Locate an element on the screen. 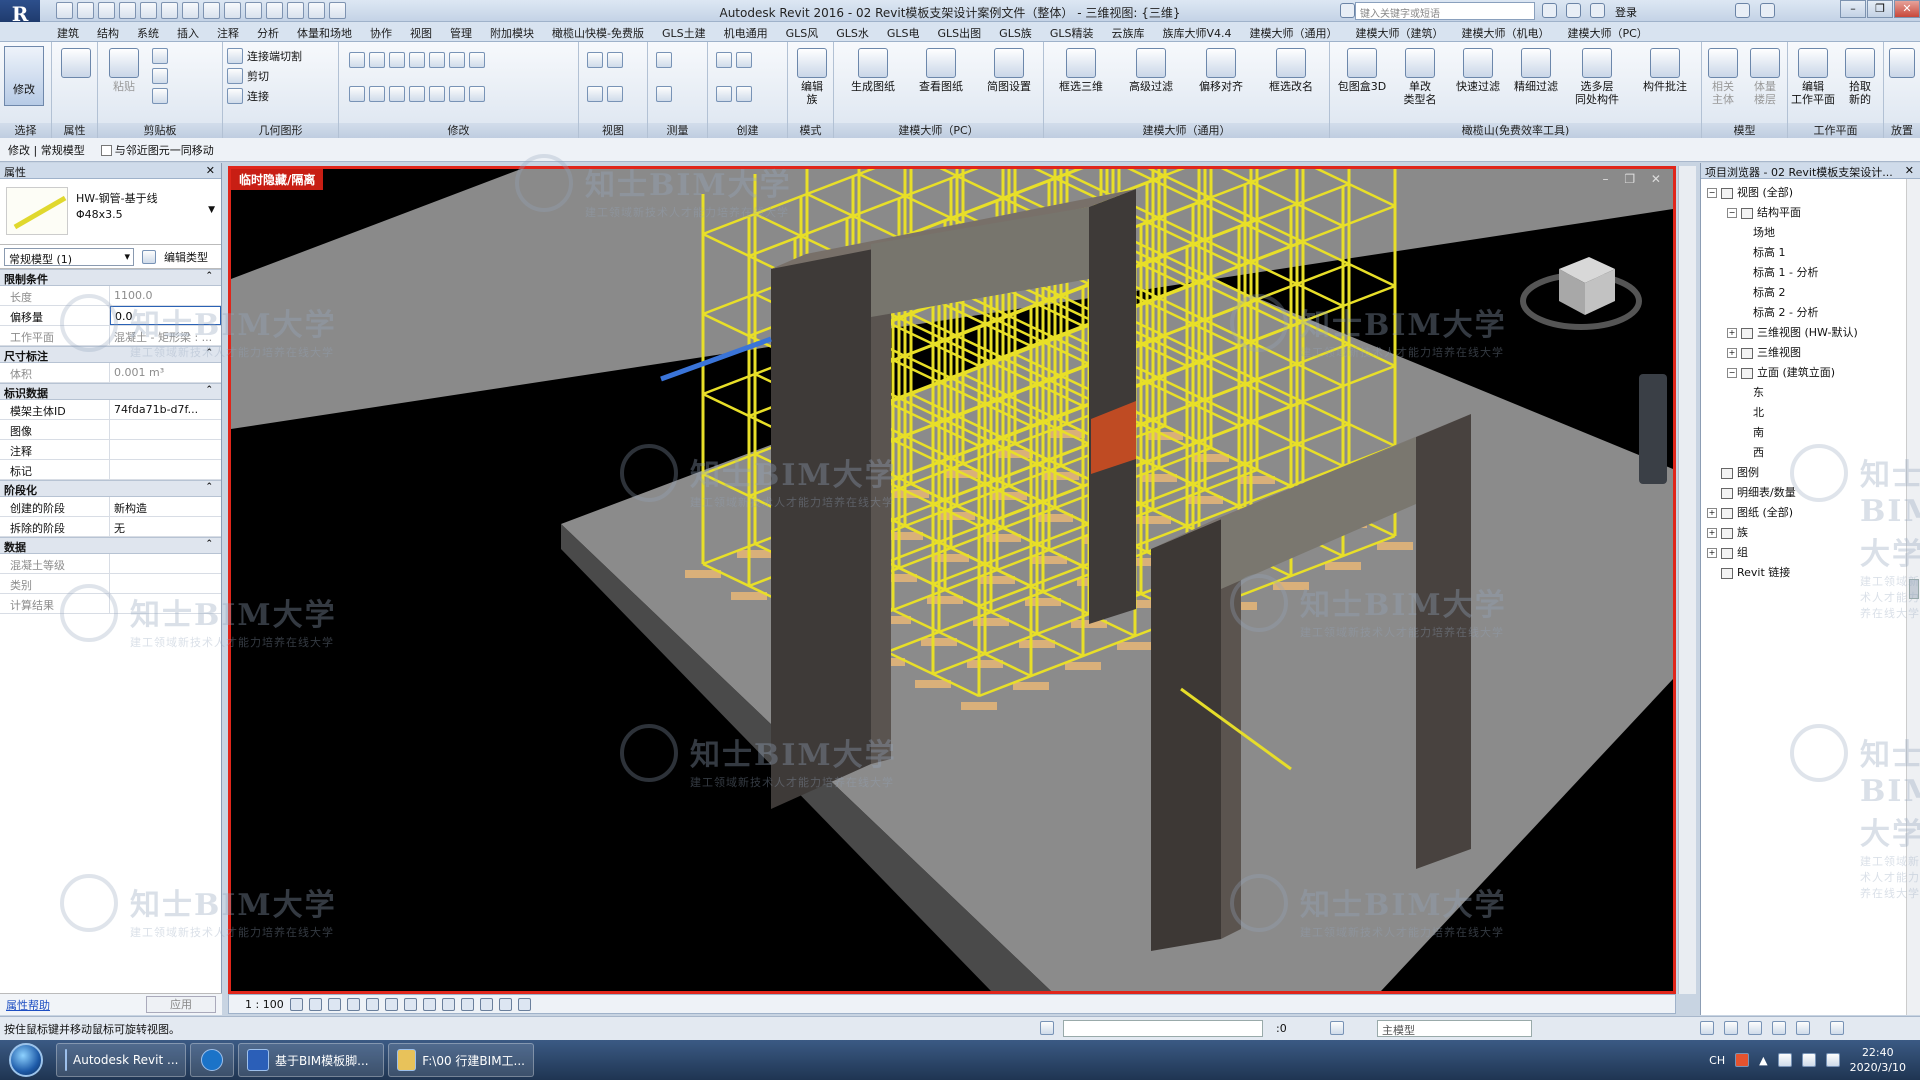  multi-level-select-button: 选多层 同处构件 is located at coordinates (1597, 77).